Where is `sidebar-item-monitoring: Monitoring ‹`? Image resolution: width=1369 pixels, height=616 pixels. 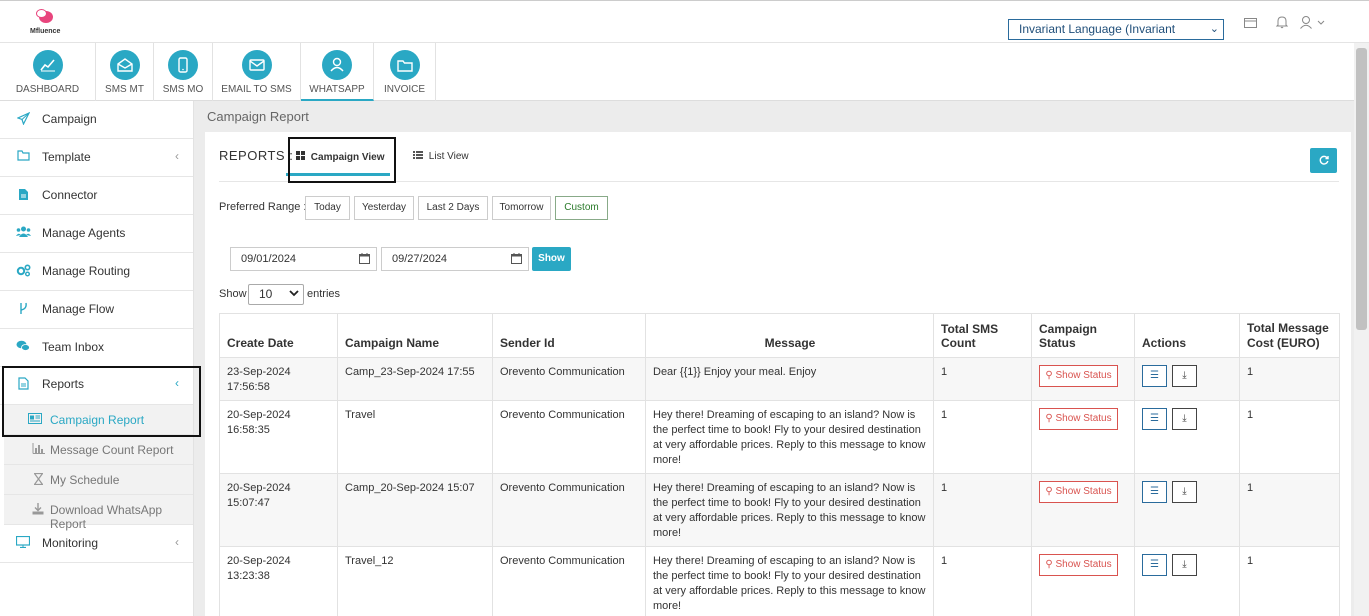
sidebar-item-monitoring: Monitoring ‹ is located at coordinates (96, 544).